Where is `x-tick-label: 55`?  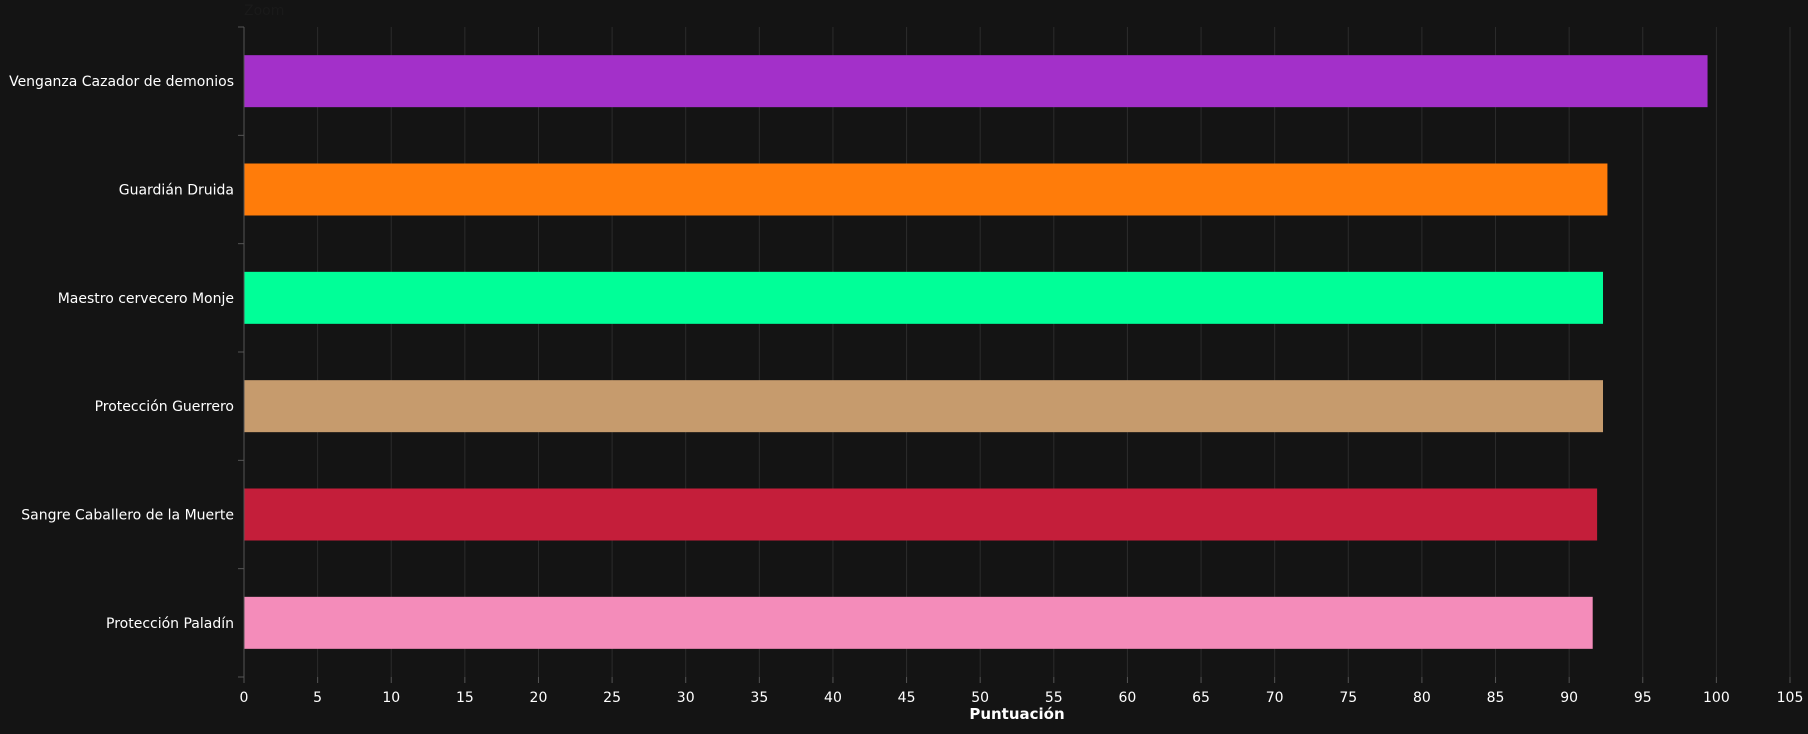
x-tick-label: 55 is located at coordinates (1054, 698).